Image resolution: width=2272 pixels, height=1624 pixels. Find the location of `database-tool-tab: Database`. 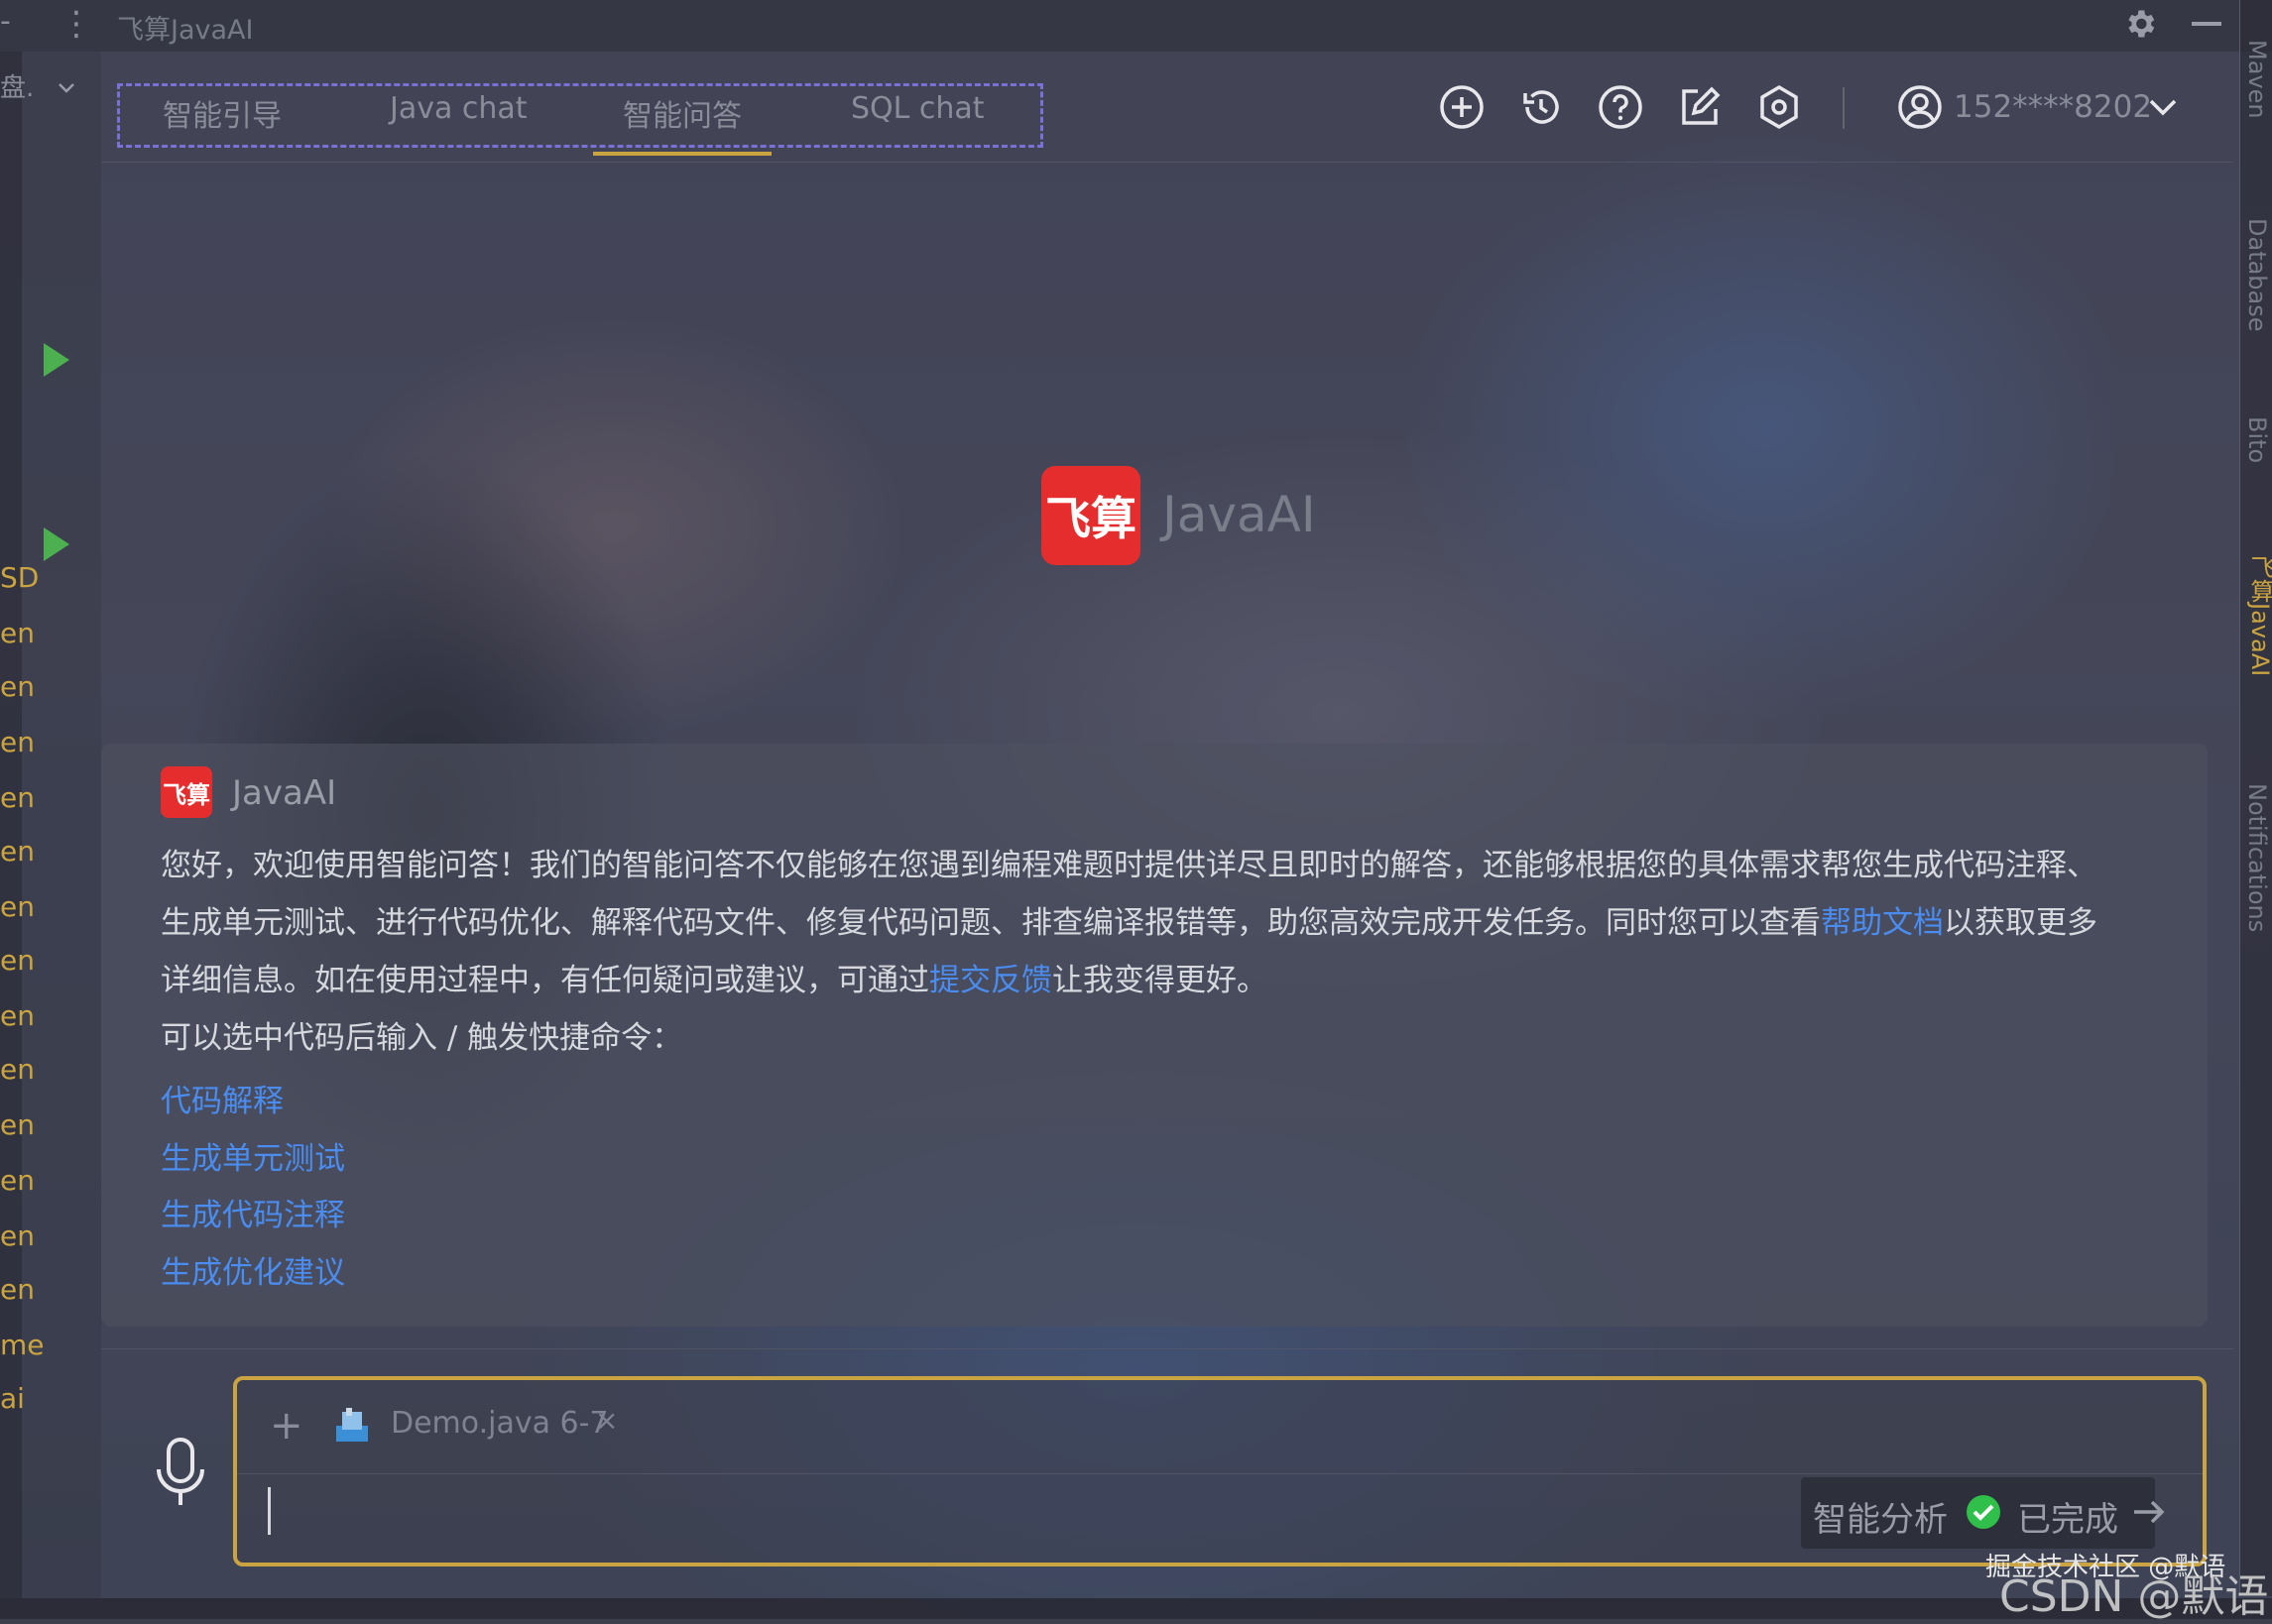

database-tool-tab: Database is located at coordinates (2257, 275).